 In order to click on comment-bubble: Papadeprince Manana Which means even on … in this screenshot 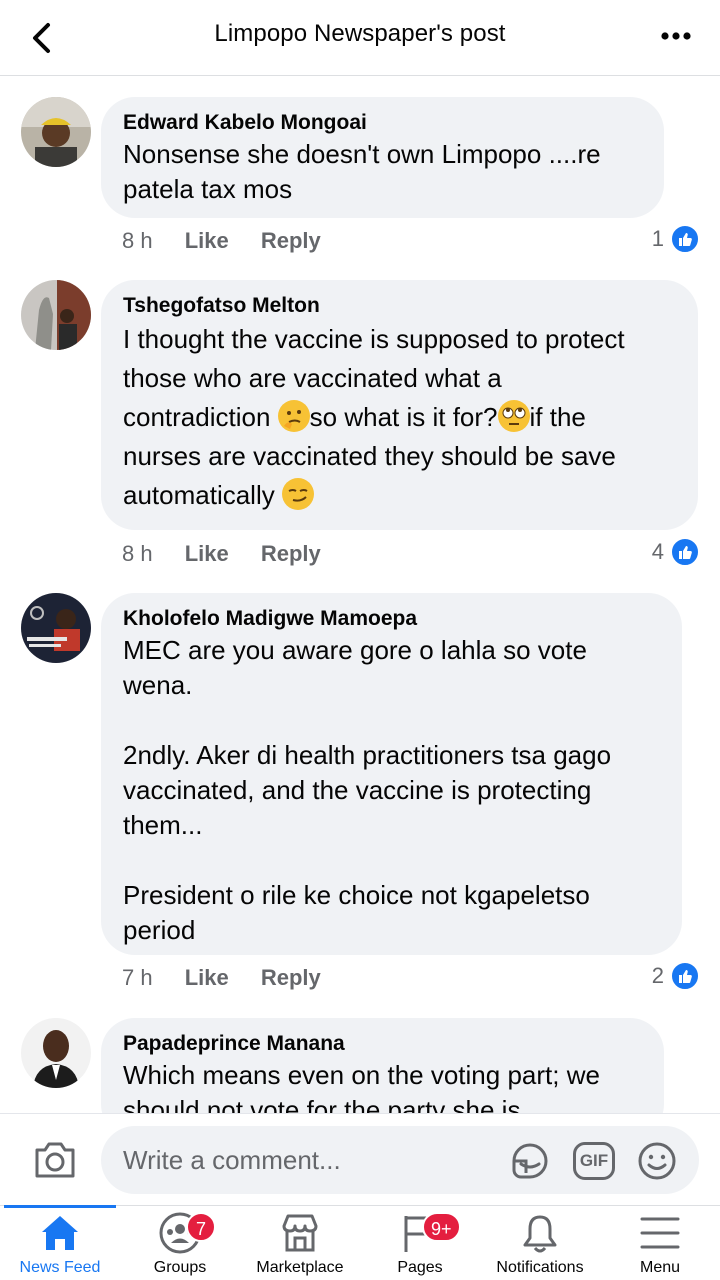, I will do `click(382, 1065)`.